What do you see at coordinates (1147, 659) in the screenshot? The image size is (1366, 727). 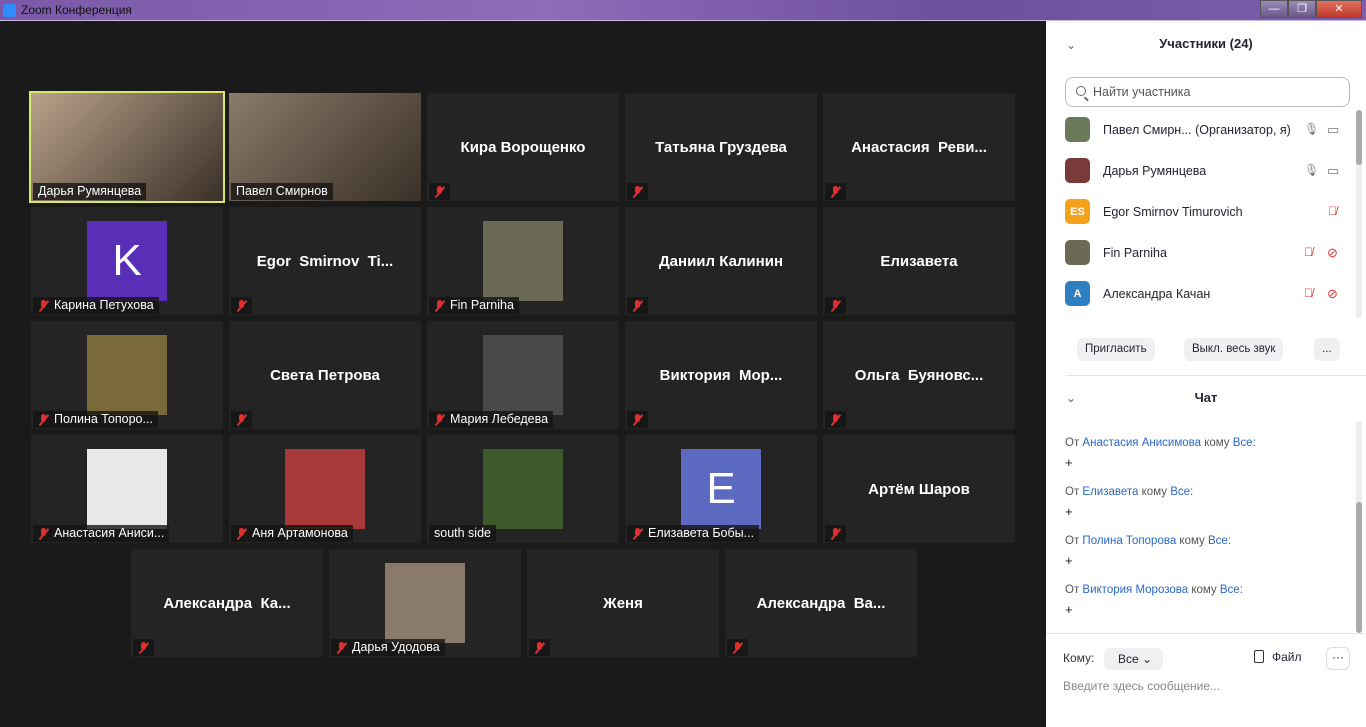 I see `chevron-down-icon: ⌄` at bounding box center [1147, 659].